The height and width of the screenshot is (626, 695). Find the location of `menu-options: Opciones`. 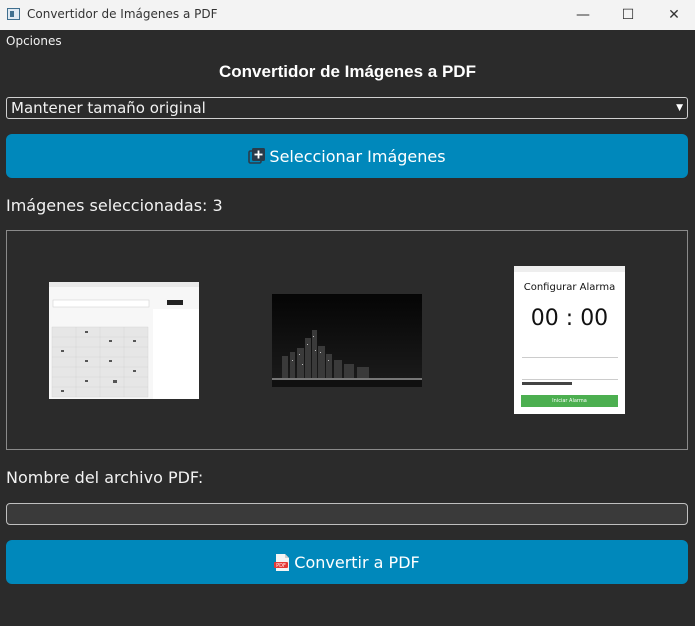

menu-options: Opciones is located at coordinates (34, 41).